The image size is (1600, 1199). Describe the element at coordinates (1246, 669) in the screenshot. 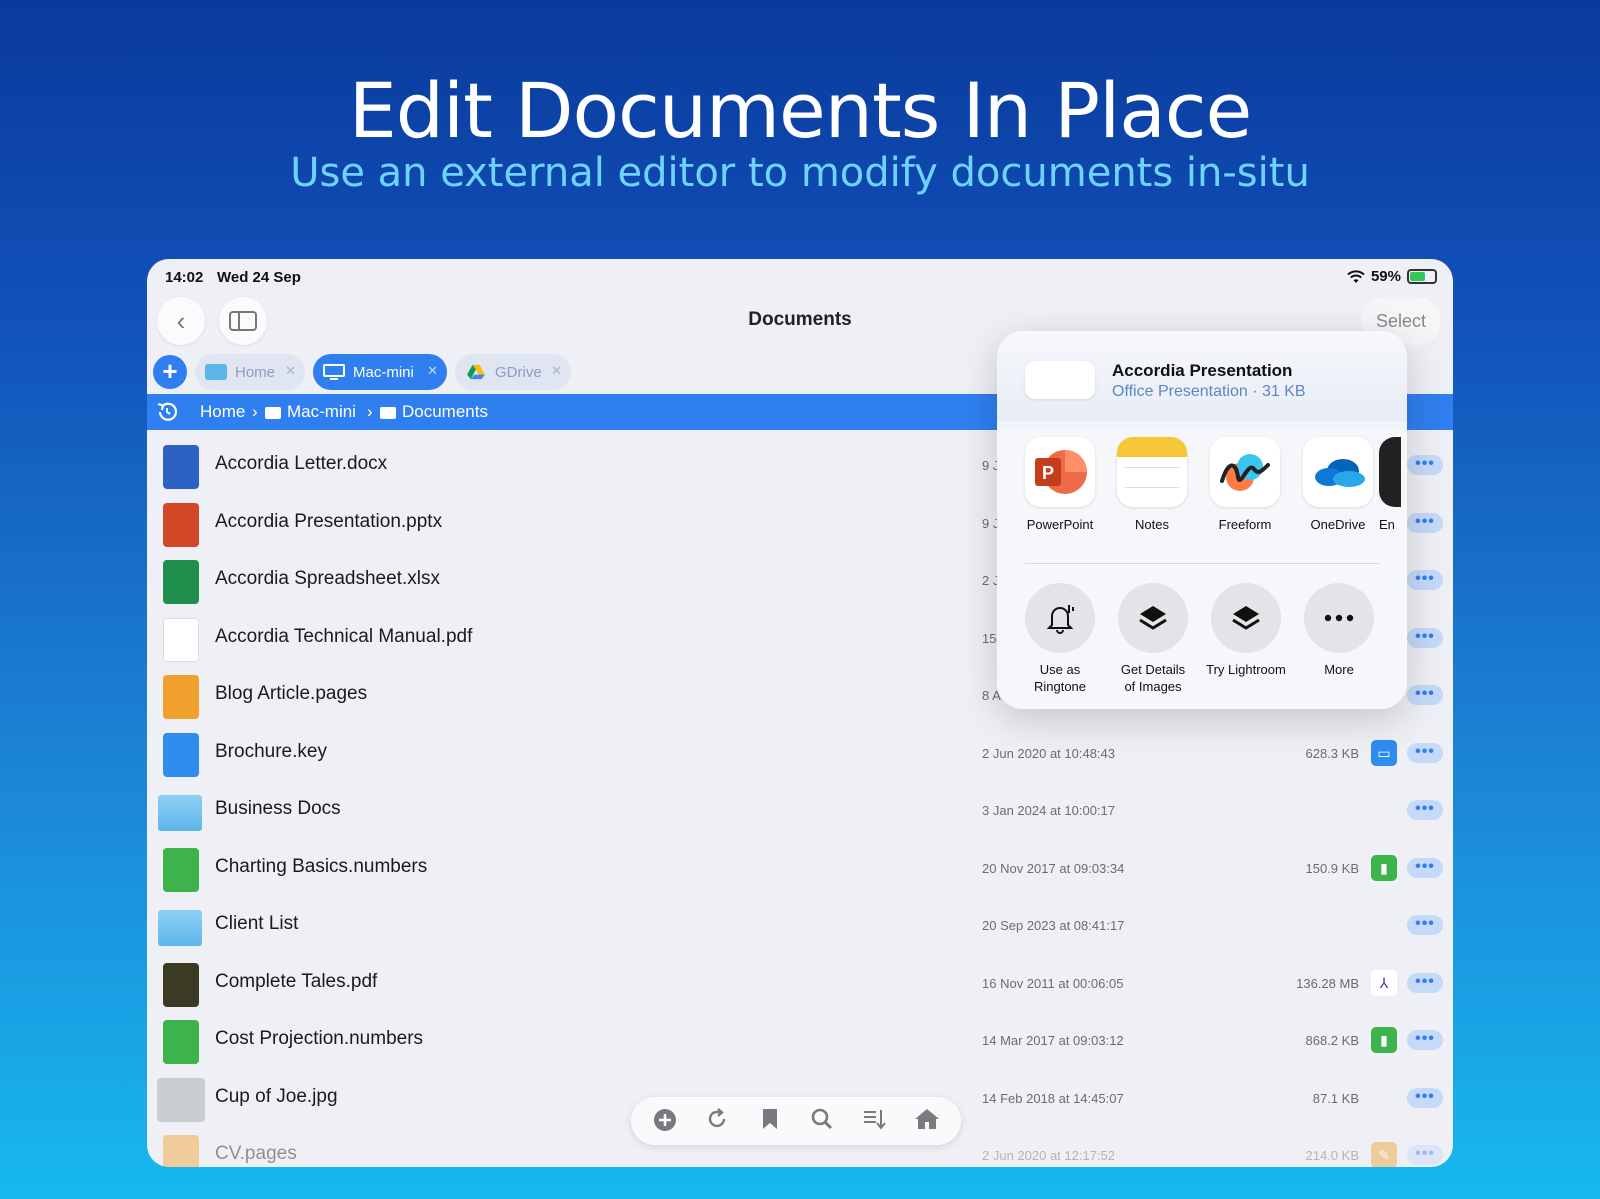

I see `action-label: Try Lightroom` at that location.